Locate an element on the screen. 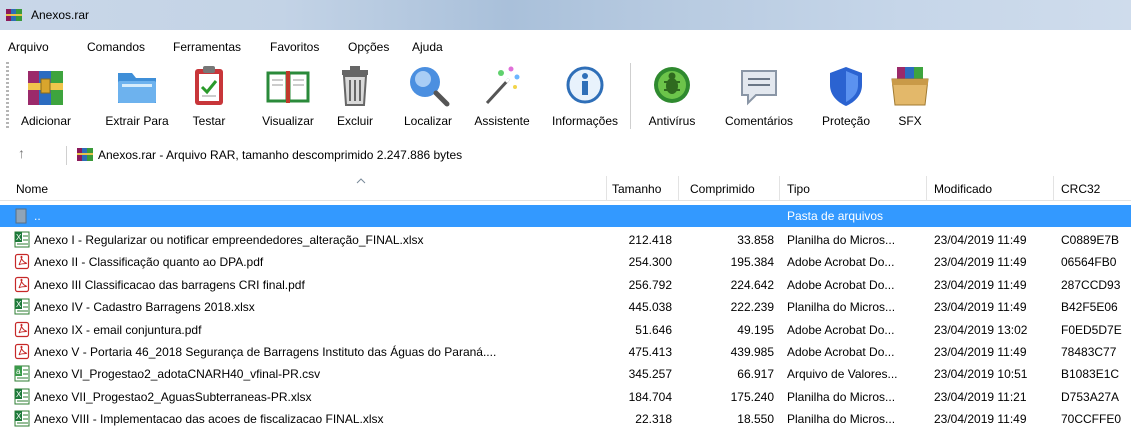 The image size is (1131, 443). file-packed-size: 224.642 is located at coordinates (752, 285).